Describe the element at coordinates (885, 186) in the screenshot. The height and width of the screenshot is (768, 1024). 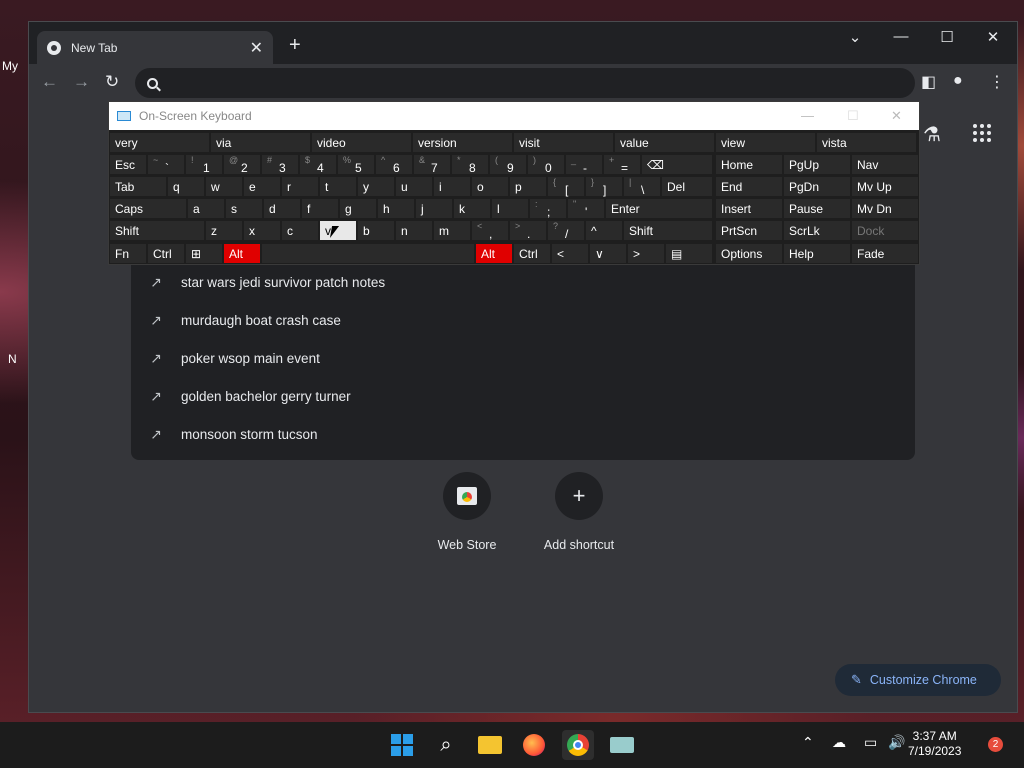
I see `osk-nav-key: Mv Up` at that location.